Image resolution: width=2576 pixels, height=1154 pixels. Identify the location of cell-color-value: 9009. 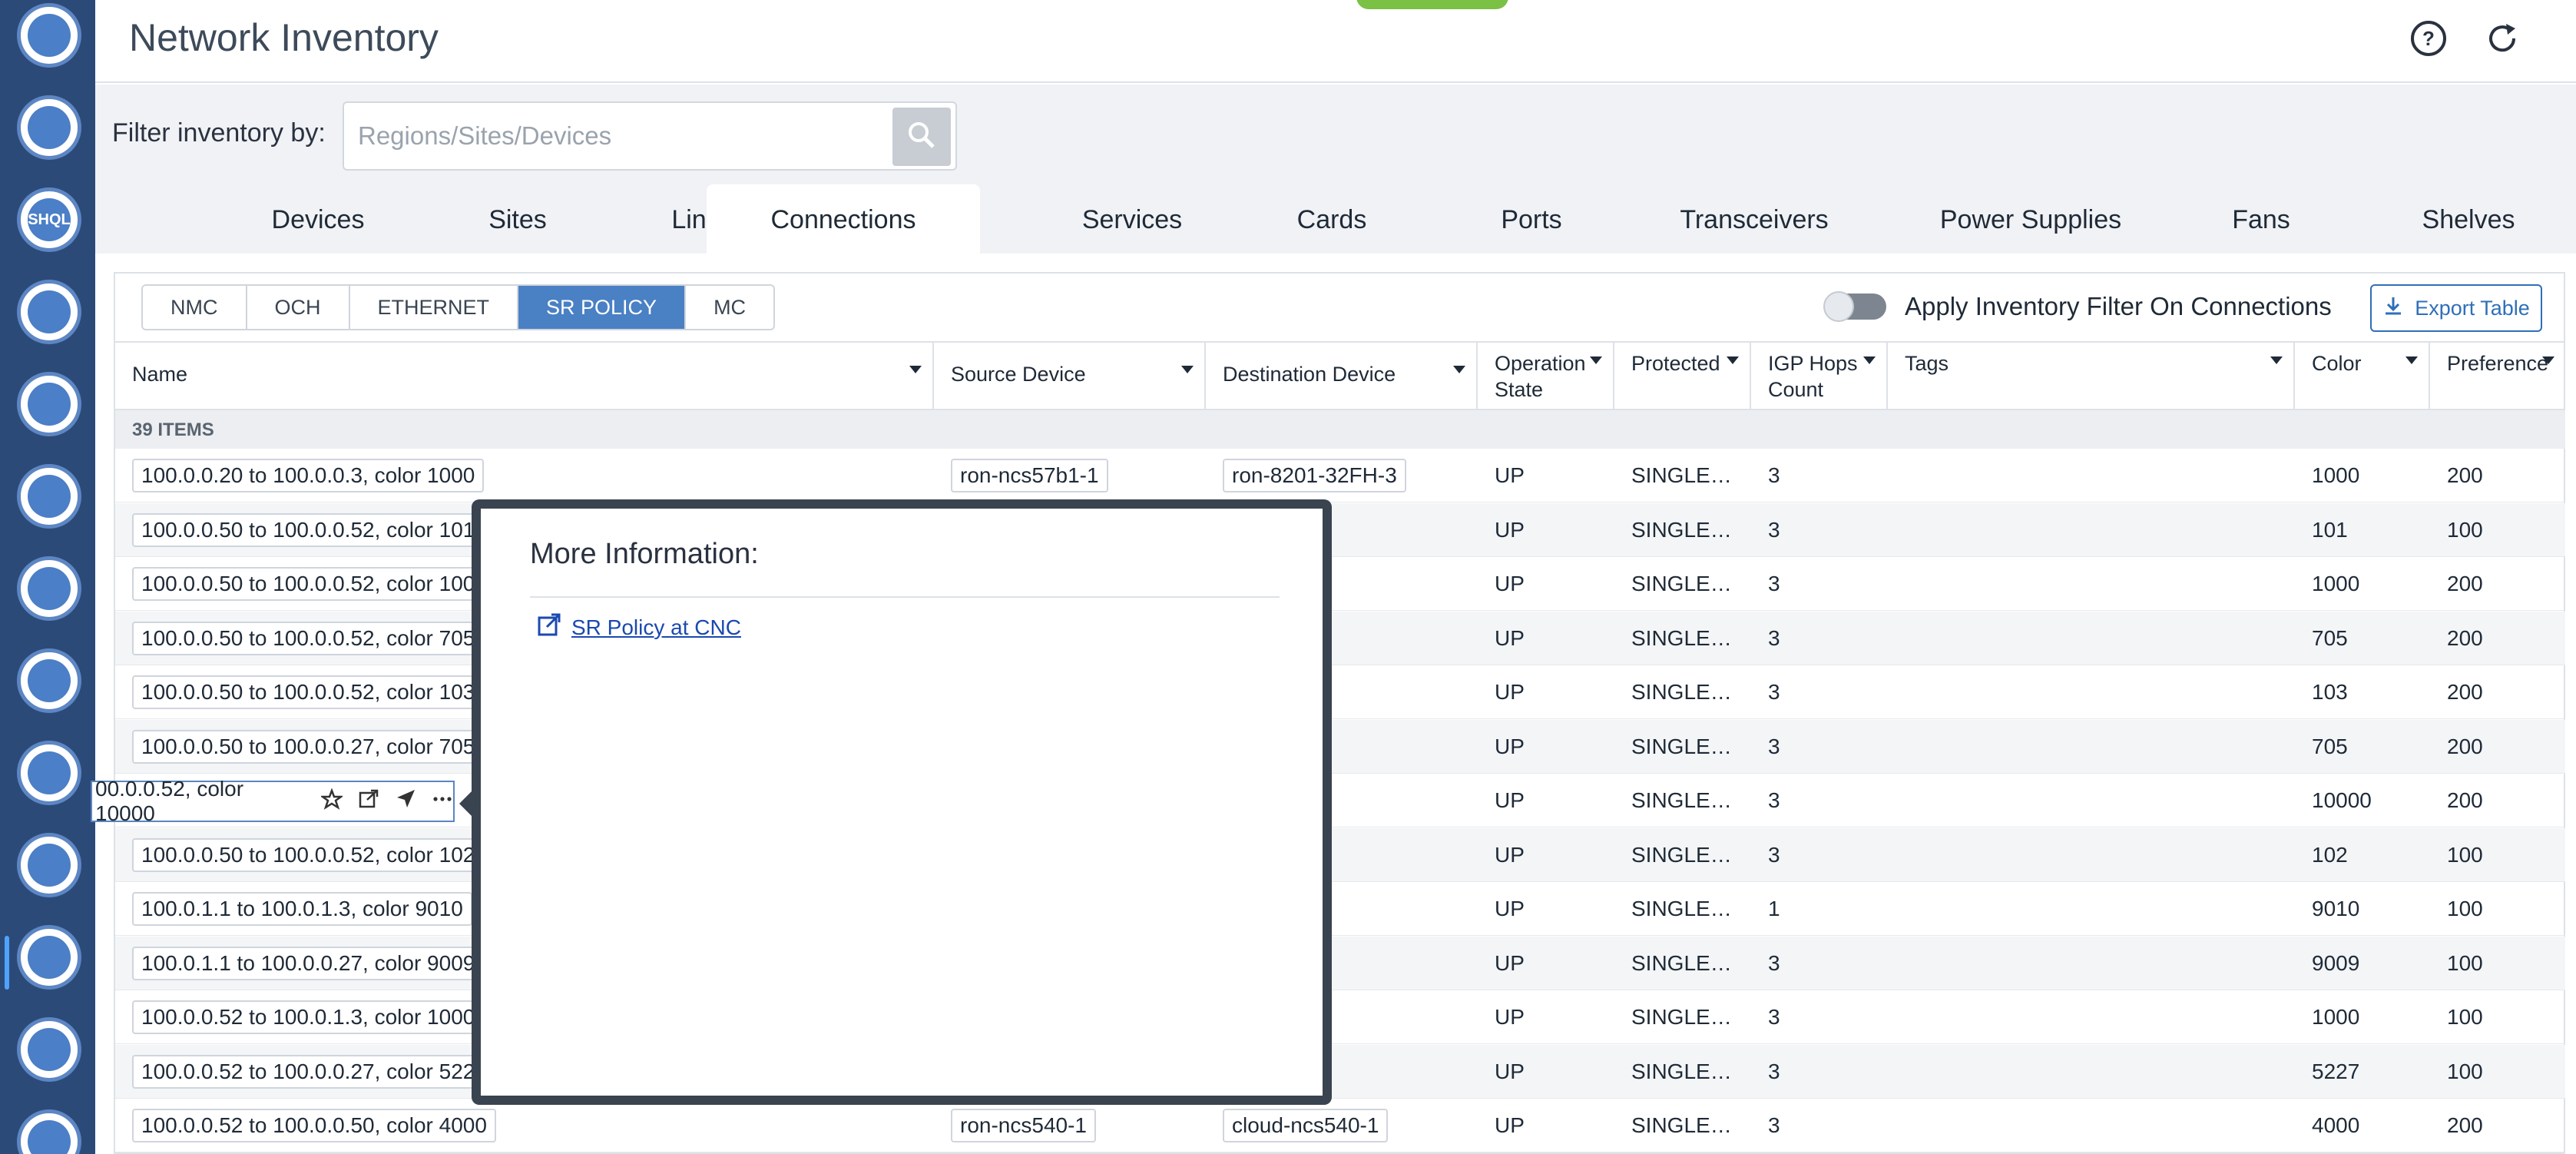
(2336, 963).